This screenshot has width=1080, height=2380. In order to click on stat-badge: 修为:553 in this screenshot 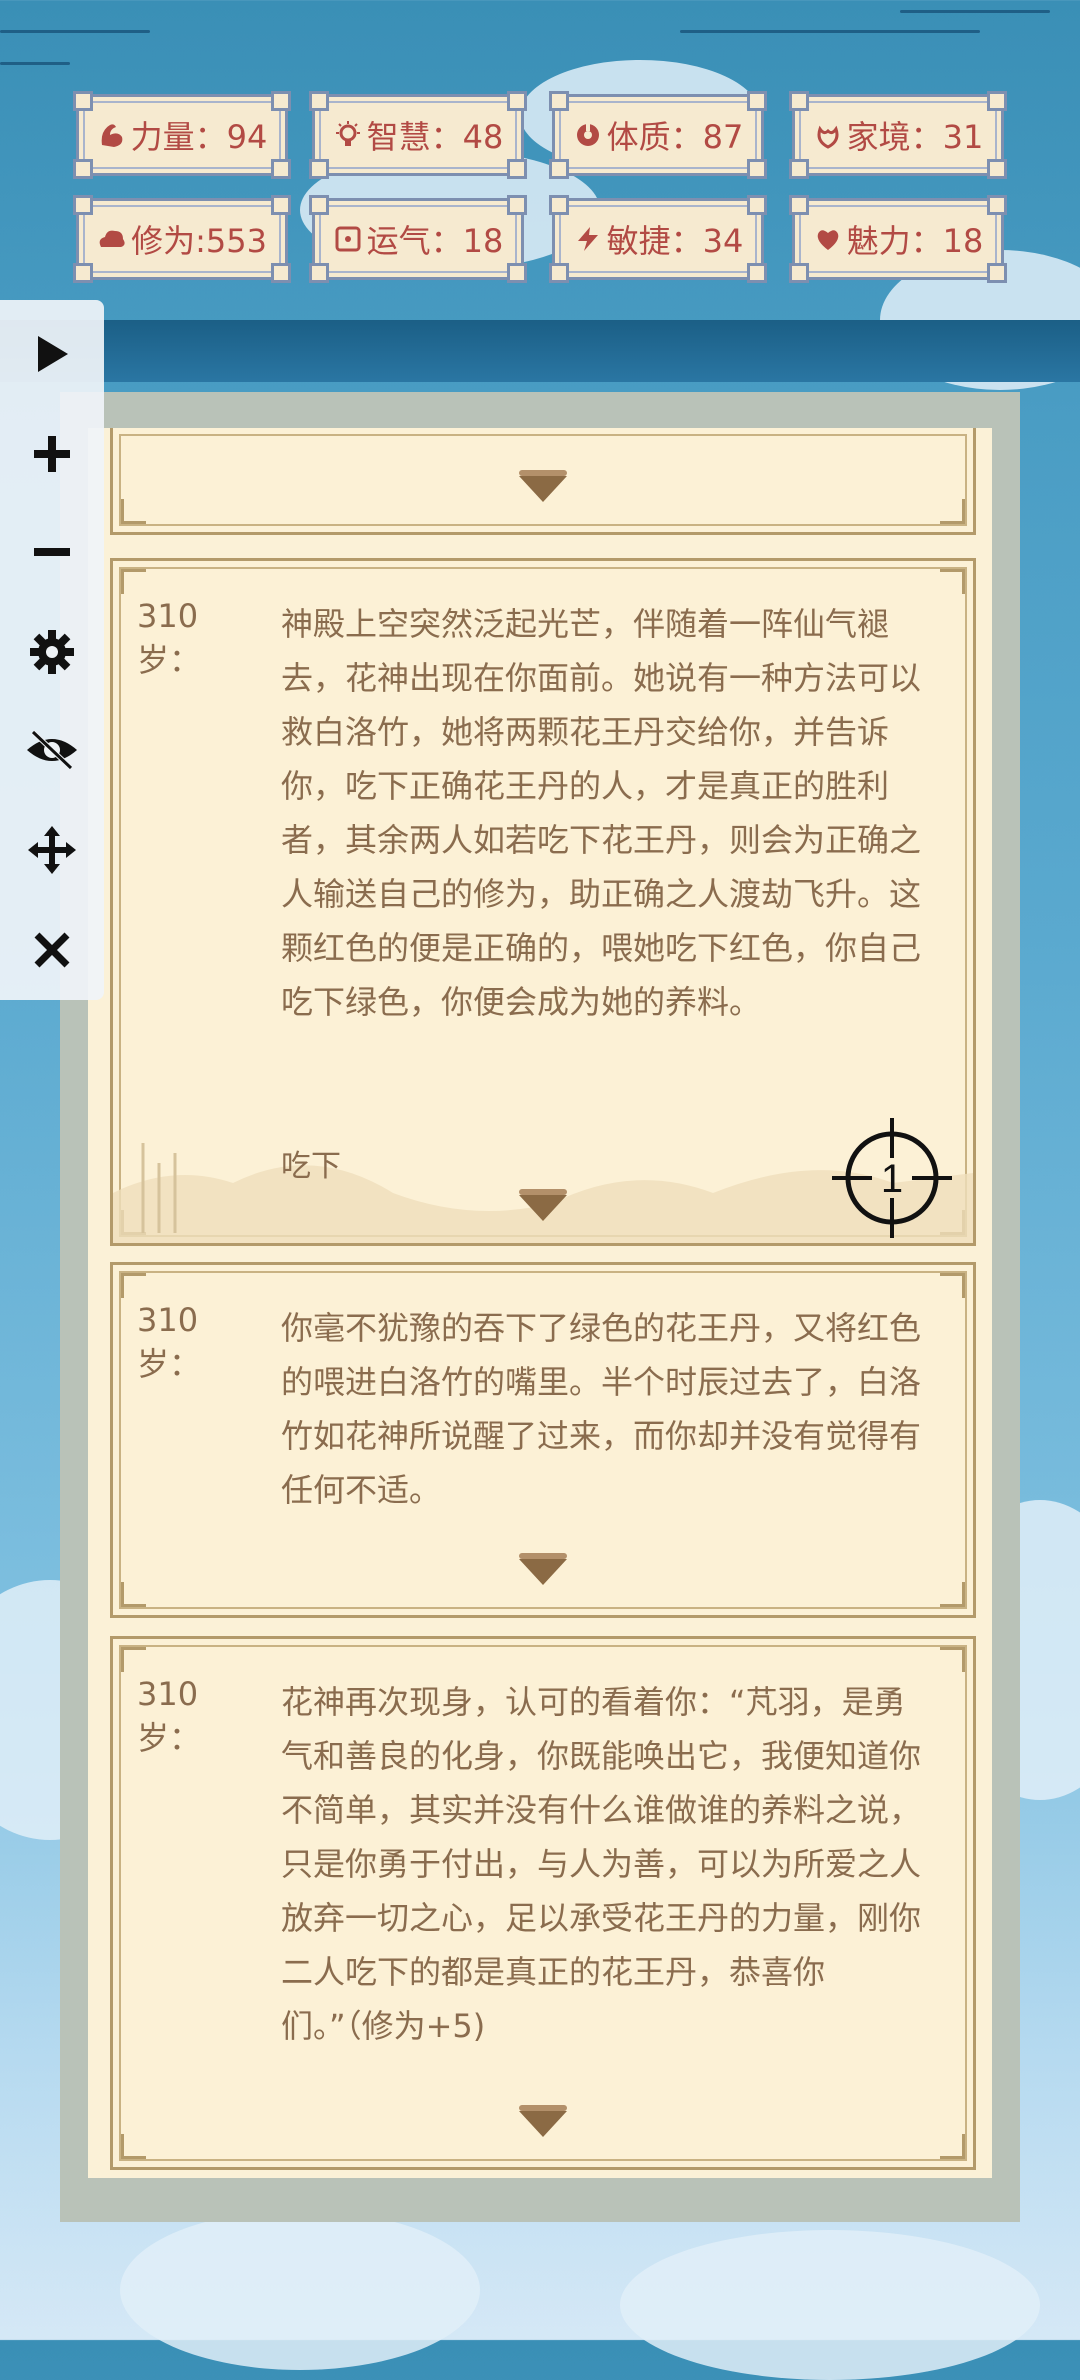, I will do `click(182, 239)`.